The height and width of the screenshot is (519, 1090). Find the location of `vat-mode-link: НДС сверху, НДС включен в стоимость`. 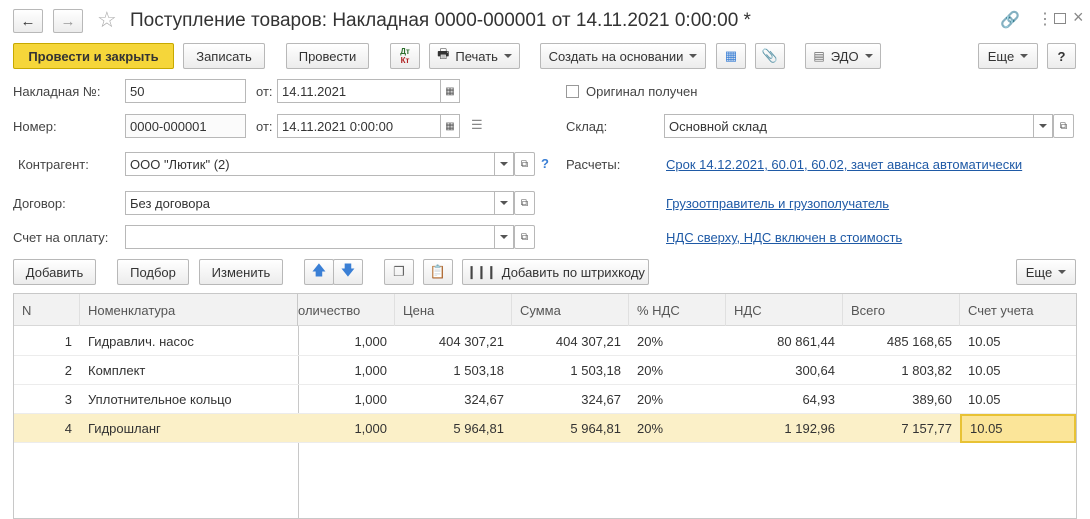

vat-mode-link: НДС сверху, НДС включен в стоимость is located at coordinates (784, 237).